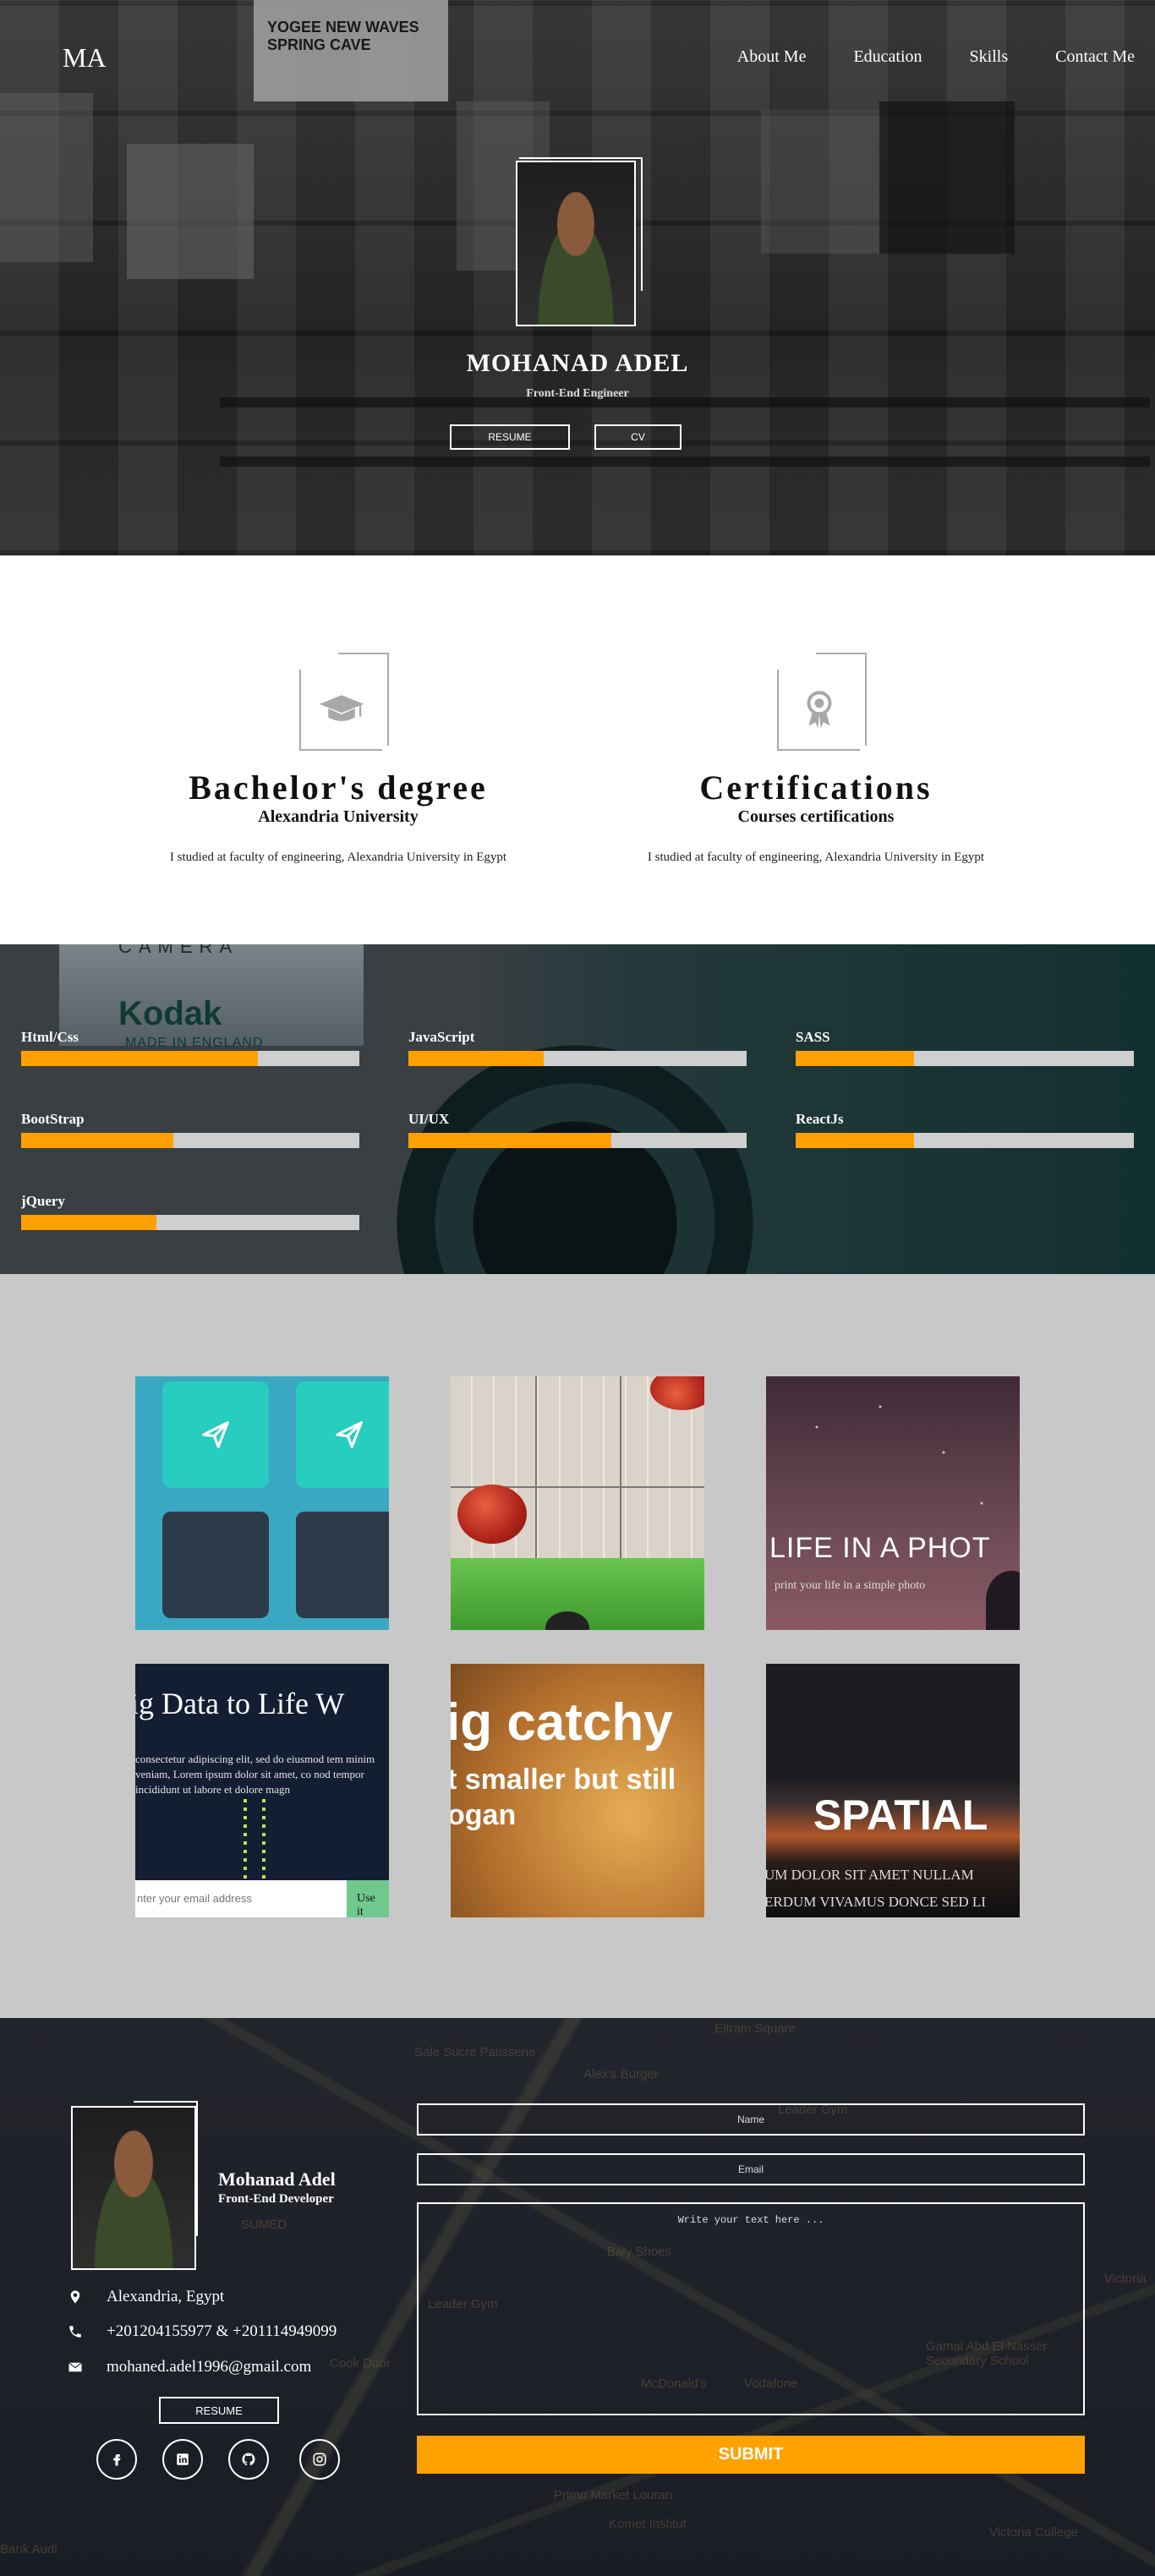  I want to click on linkedin-icon, so click(183, 2459).